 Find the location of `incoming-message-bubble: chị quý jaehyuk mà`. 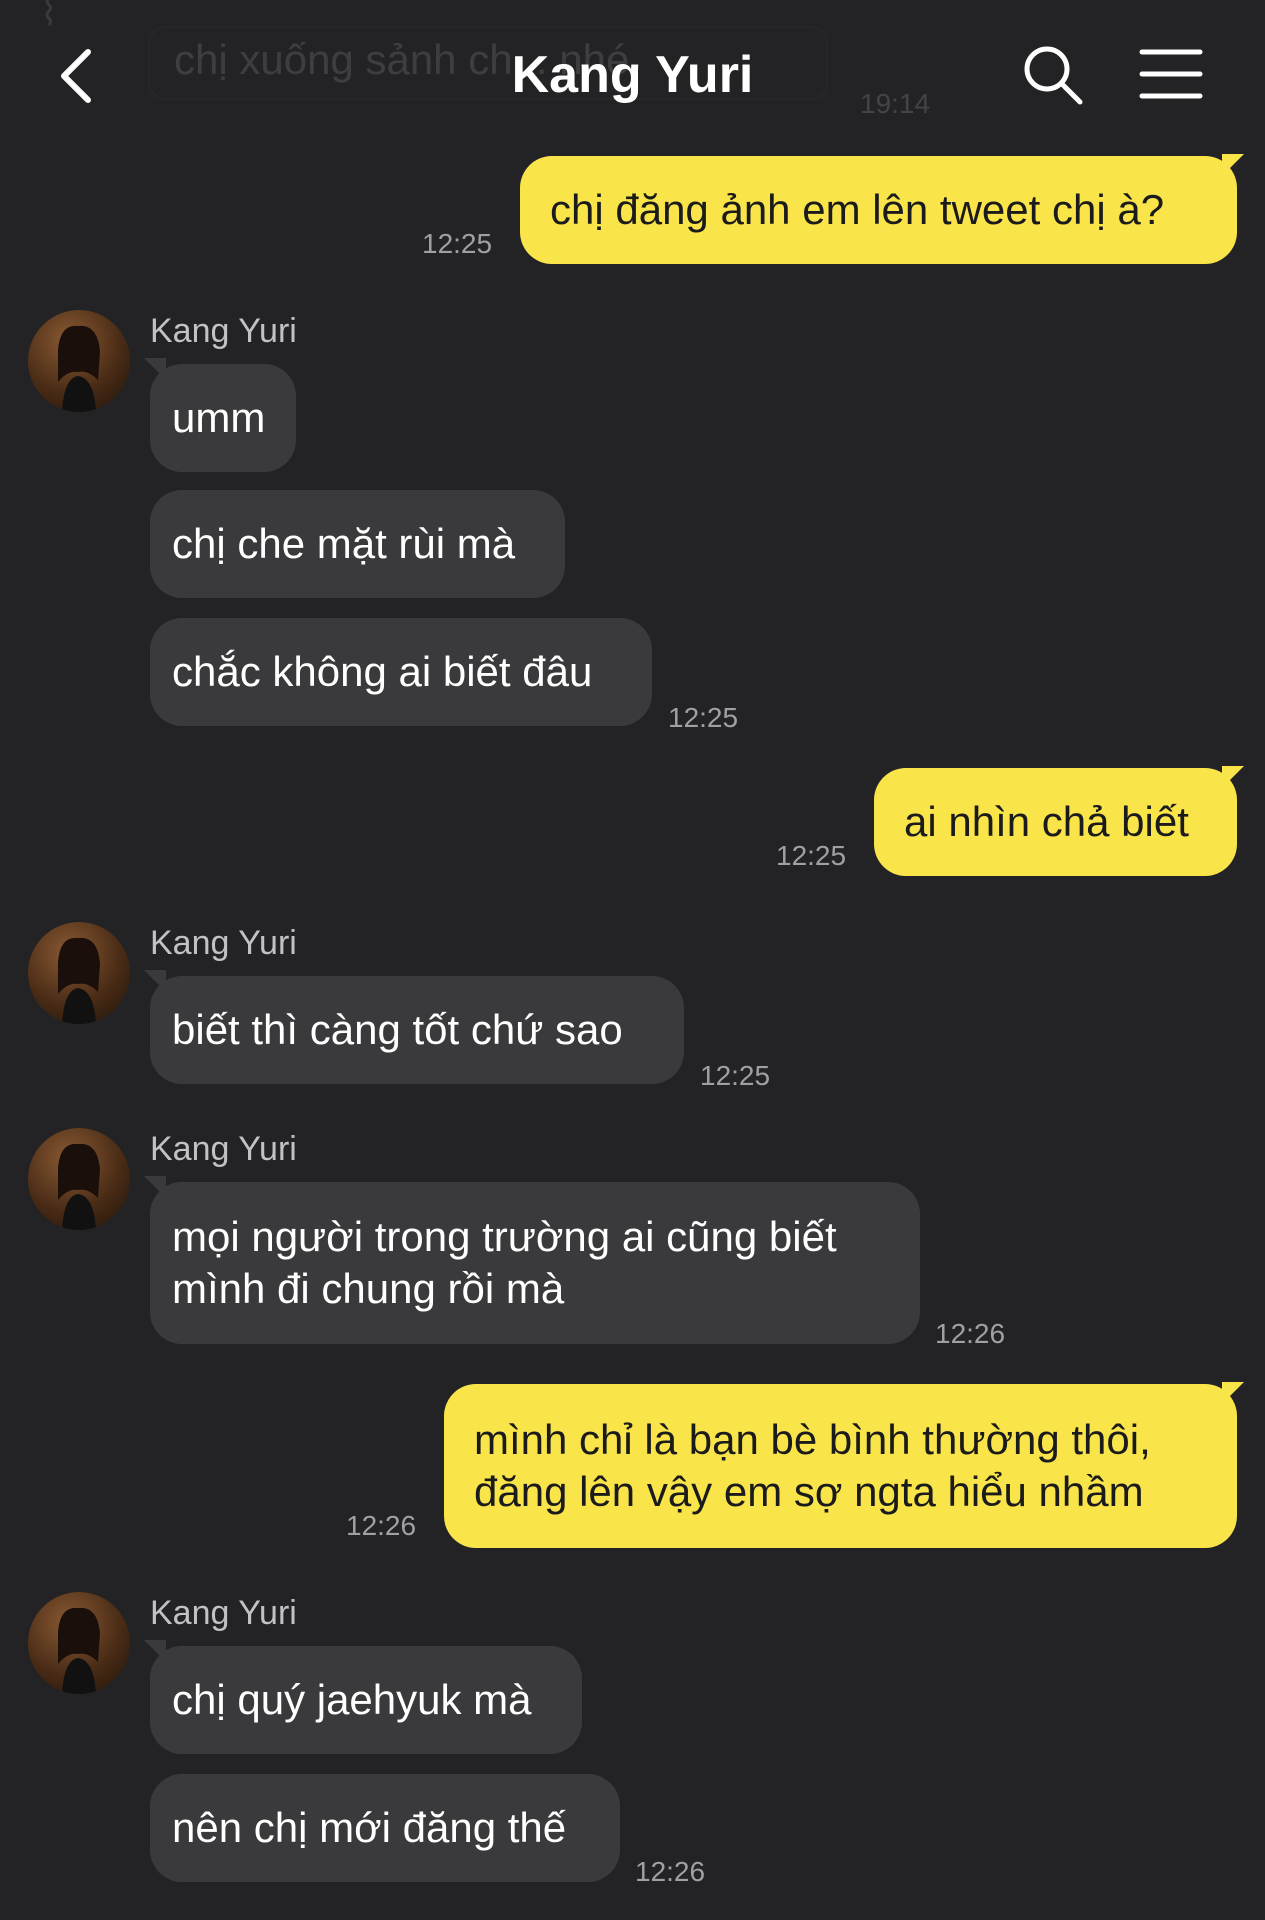

incoming-message-bubble: chị quý jaehyuk mà is located at coordinates (366, 1700).